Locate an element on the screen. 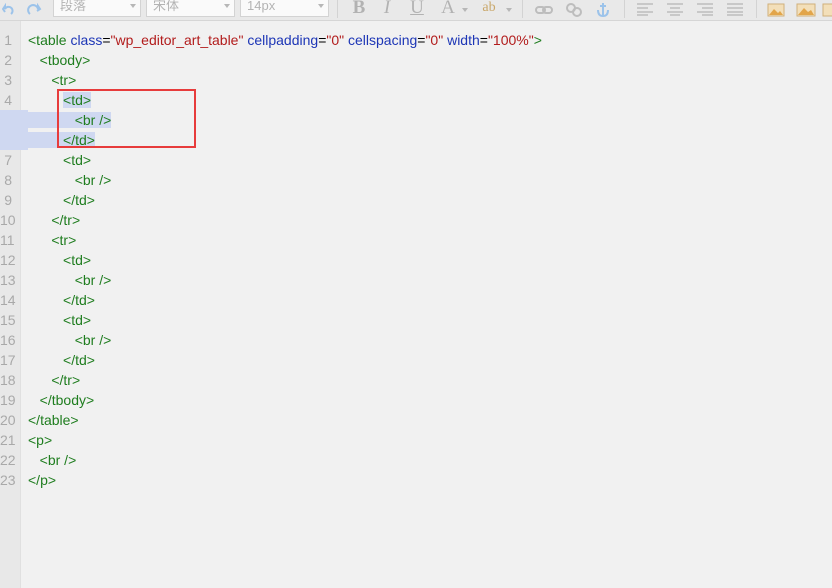 The height and width of the screenshot is (588, 832). line-number: 4 is located at coordinates (8, 100).